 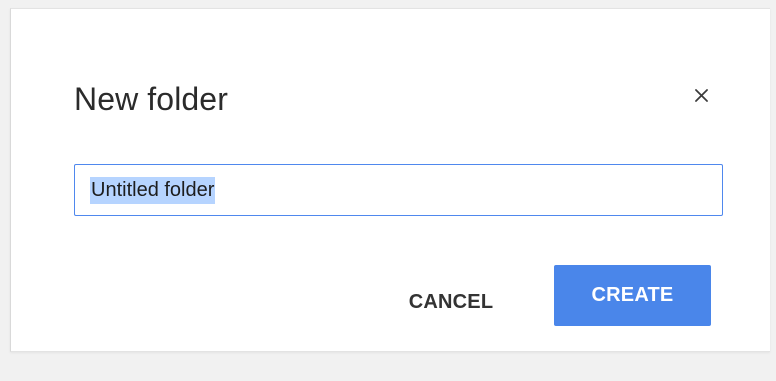 What do you see at coordinates (451, 302) in the screenshot?
I see `cancel-button: CANCEL` at bounding box center [451, 302].